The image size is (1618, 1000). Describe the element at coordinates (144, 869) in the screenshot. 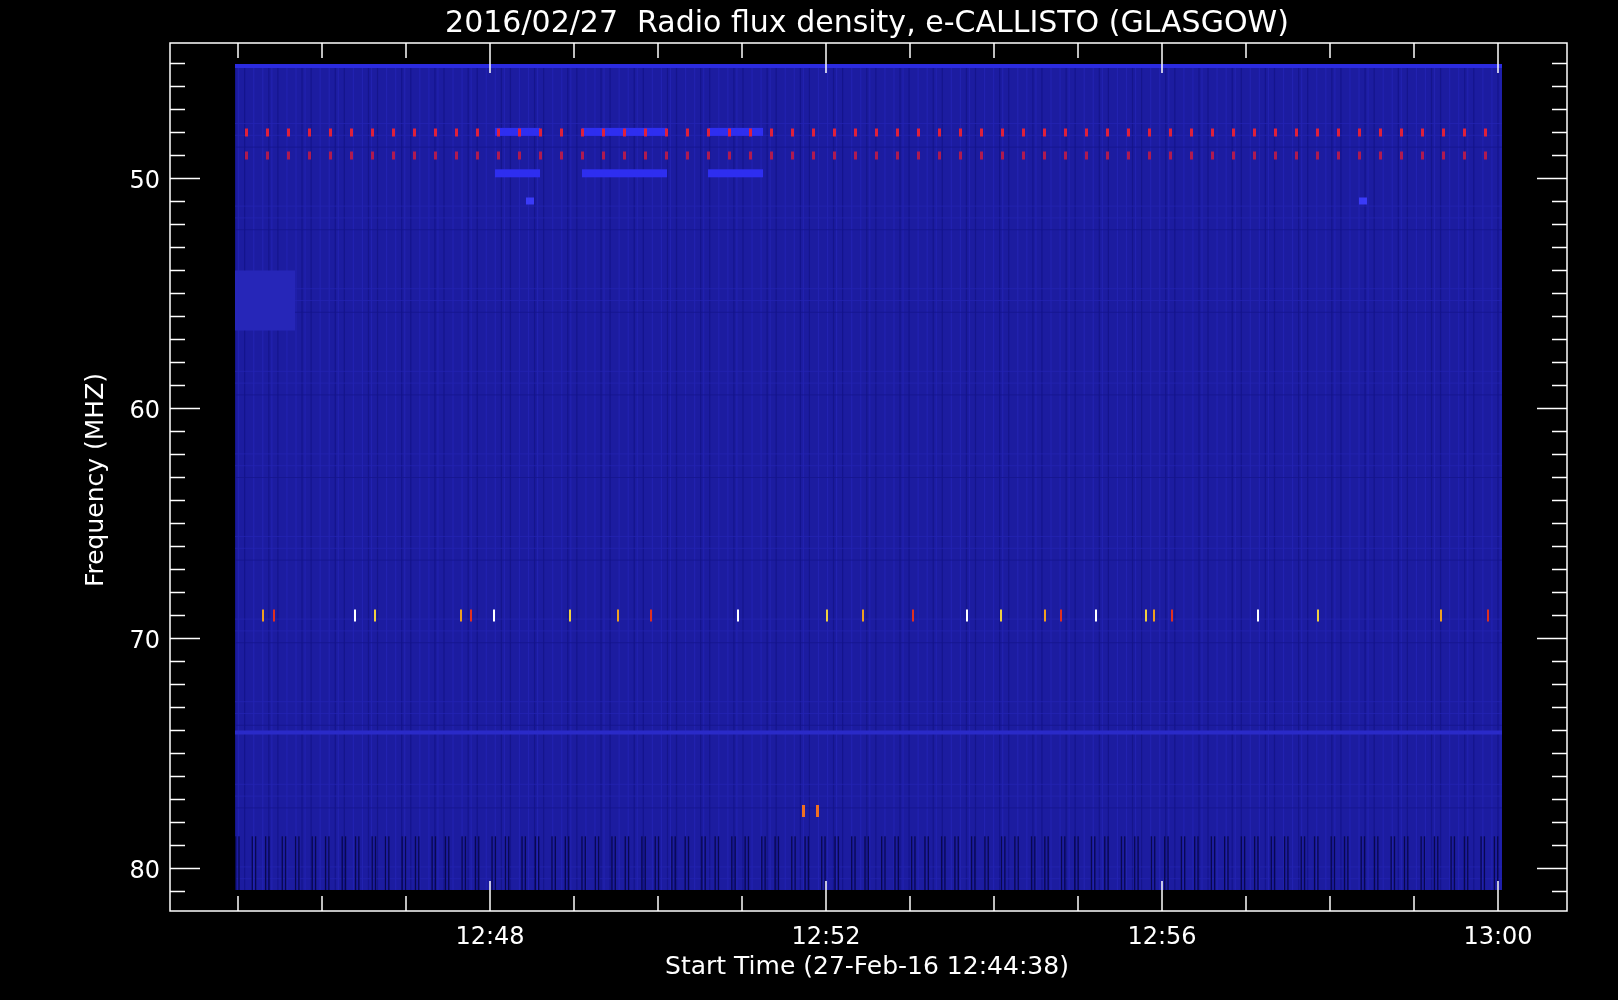

I see `y-tick-label: 80` at that location.